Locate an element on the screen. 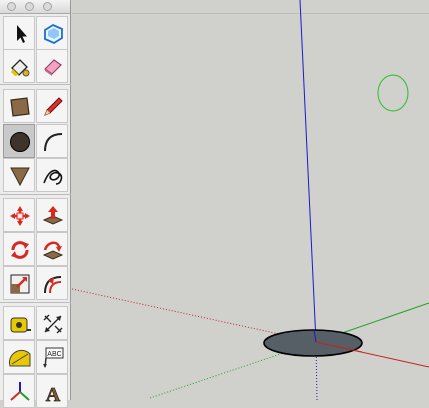  text-tool-label: ABC is located at coordinates (54, 354).